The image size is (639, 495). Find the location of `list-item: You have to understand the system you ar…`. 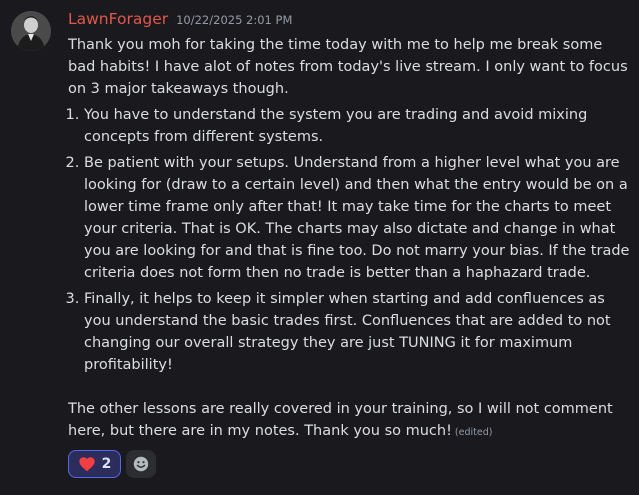

list-item: You have to understand the system you ar… is located at coordinates (357, 126).